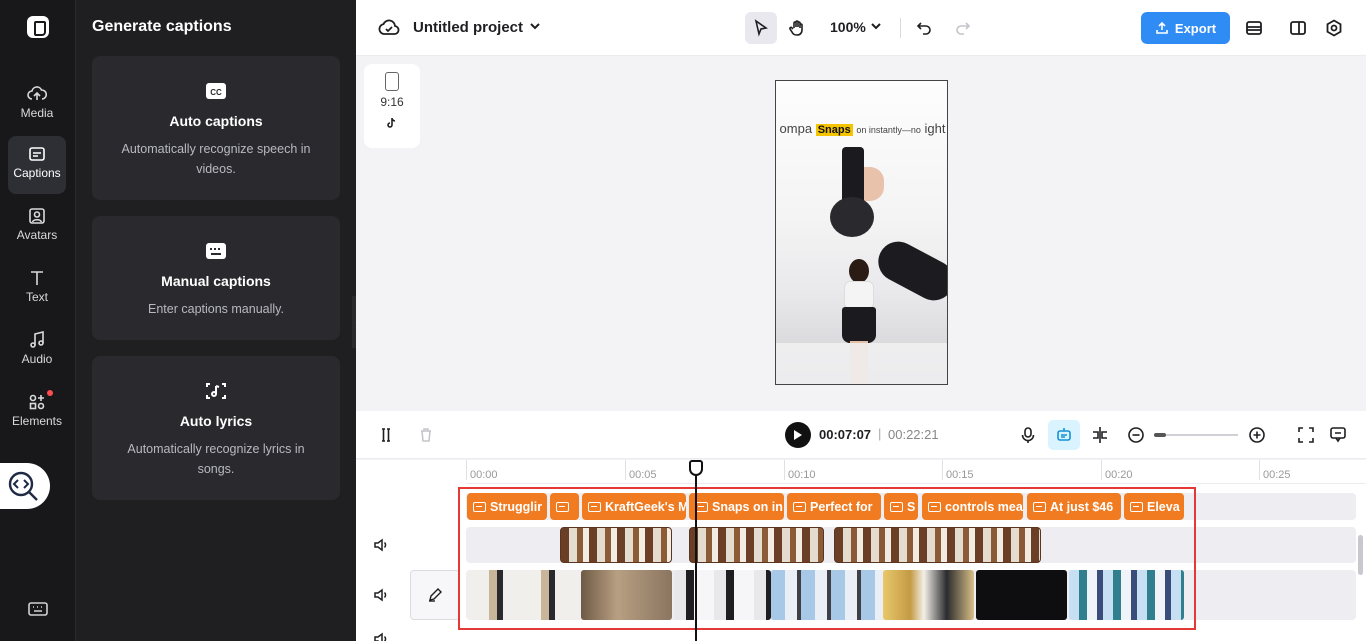 The height and width of the screenshot is (641, 1366). Describe the element at coordinates (37, 351) in the screenshot. I see `rail-item-audio: Audio` at that location.